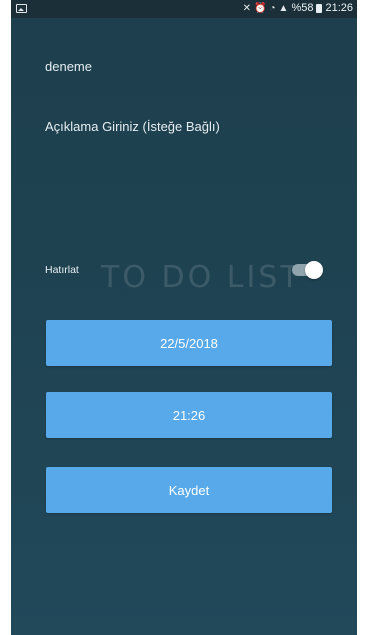 The image size is (367, 635). I want to click on todo-watermark: TO DO LIST, so click(201, 277).